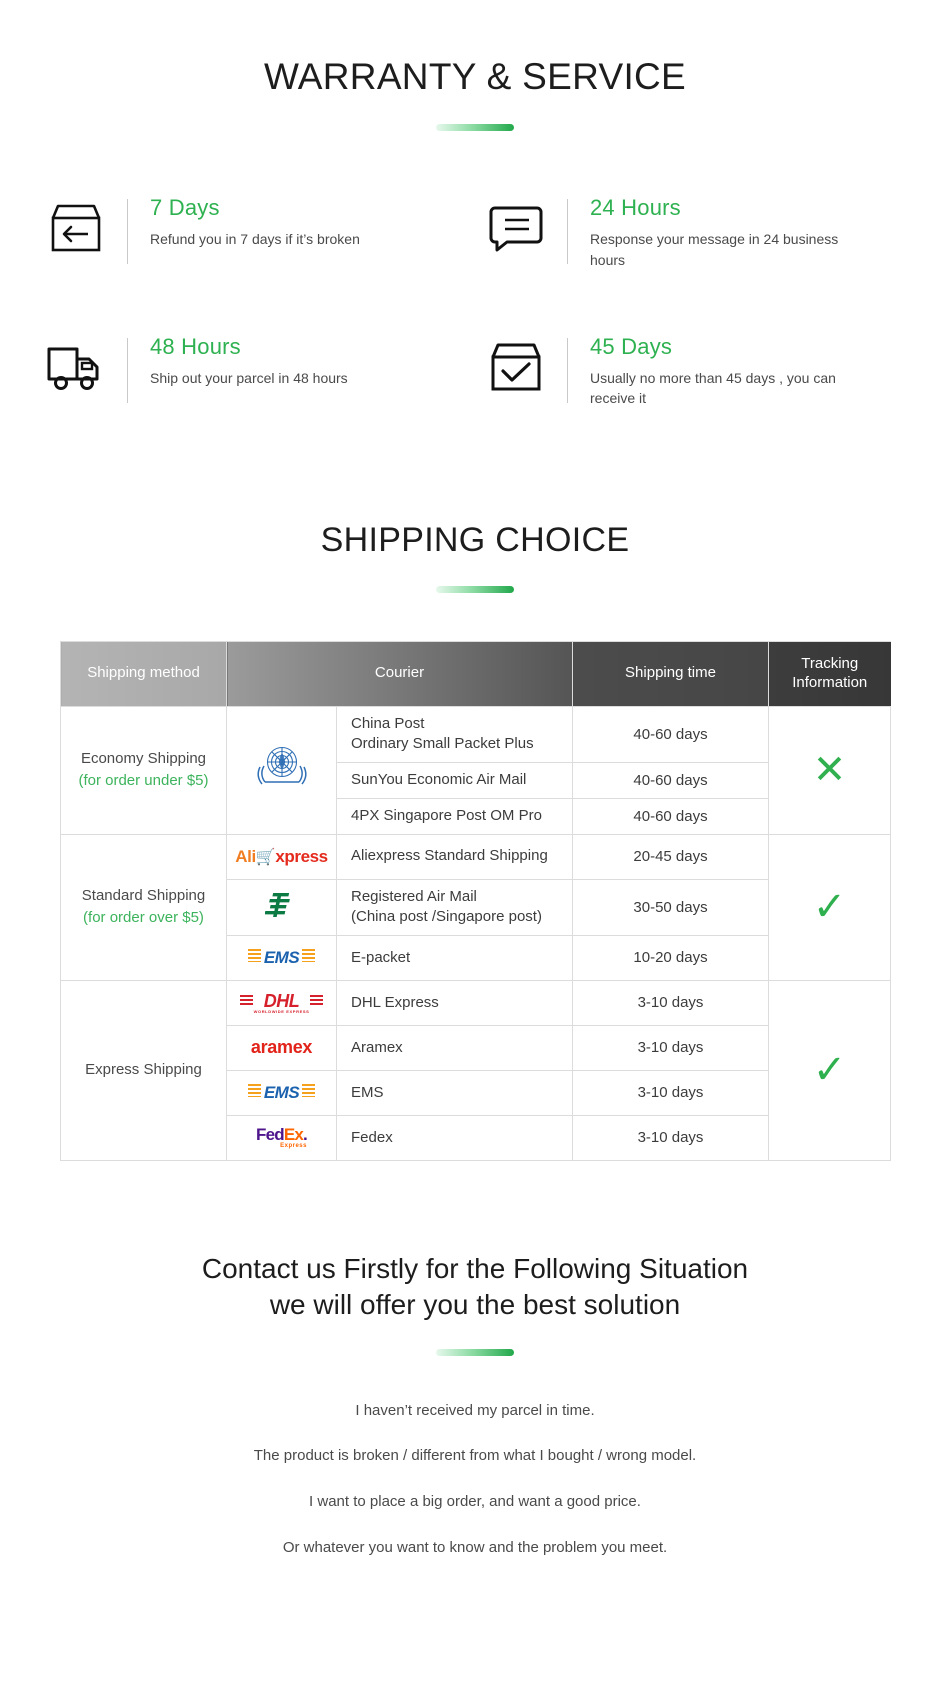 Image resolution: width=950 pixels, height=1703 pixels. What do you see at coordinates (143, 673) in the screenshot?
I see `col-header-shipping-method: Shipping method` at bounding box center [143, 673].